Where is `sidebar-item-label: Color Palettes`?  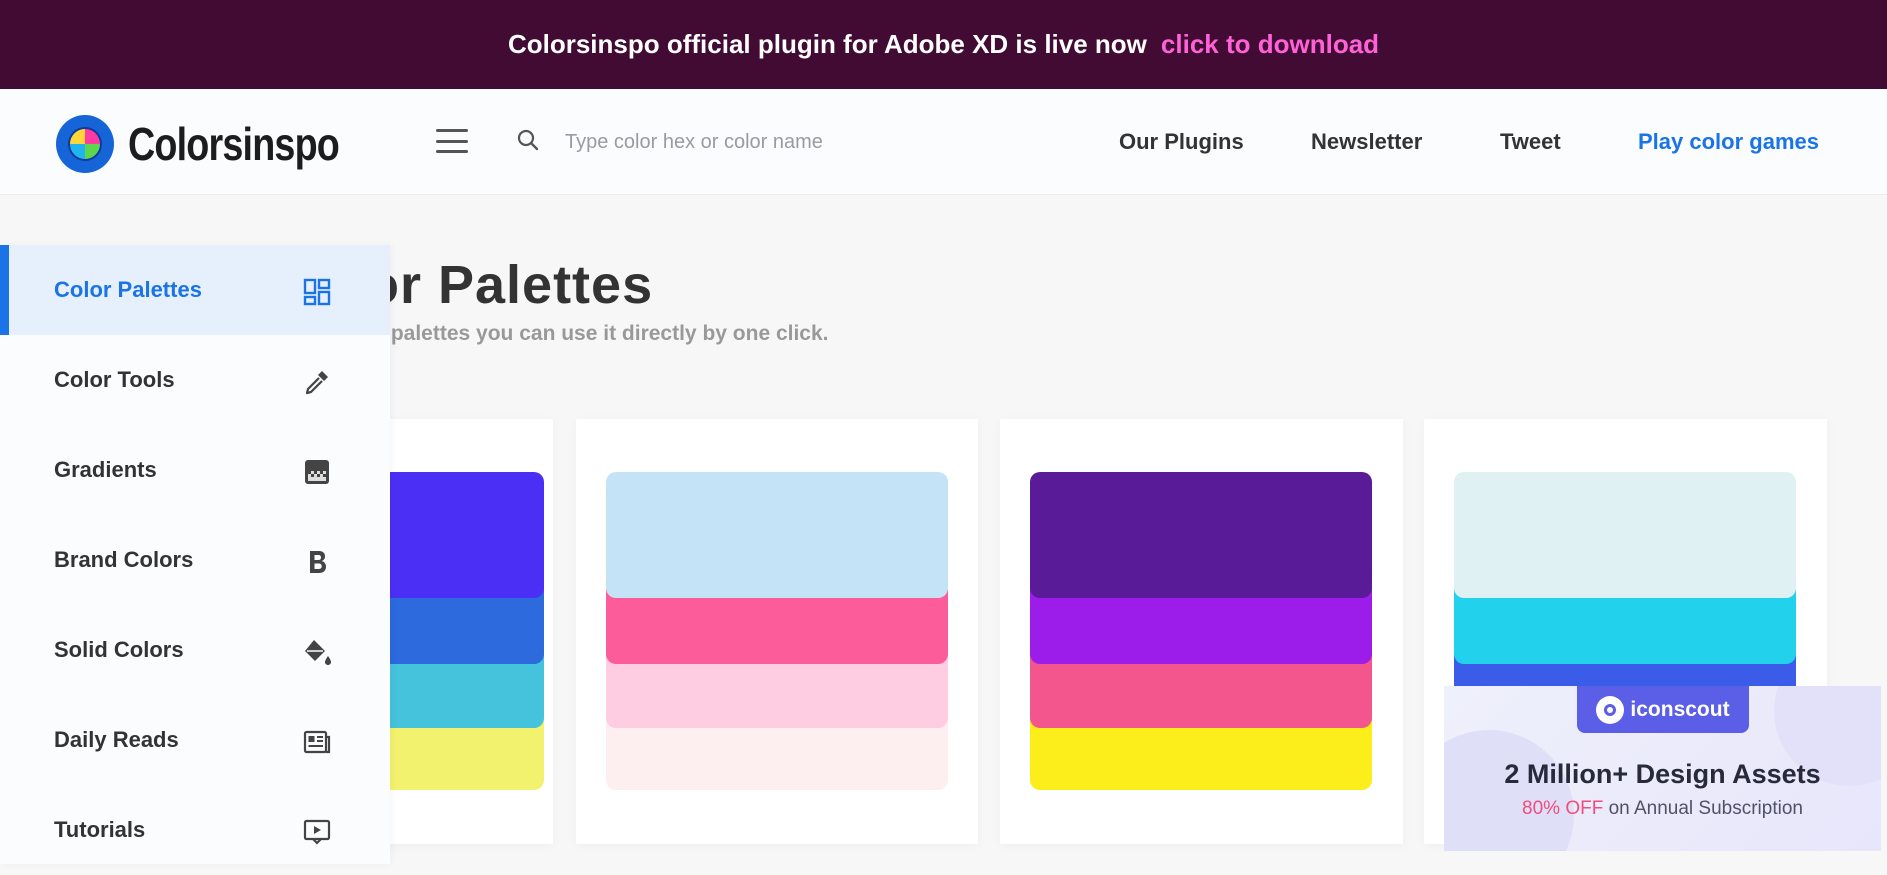
sidebar-item-label: Color Palettes is located at coordinates (128, 289).